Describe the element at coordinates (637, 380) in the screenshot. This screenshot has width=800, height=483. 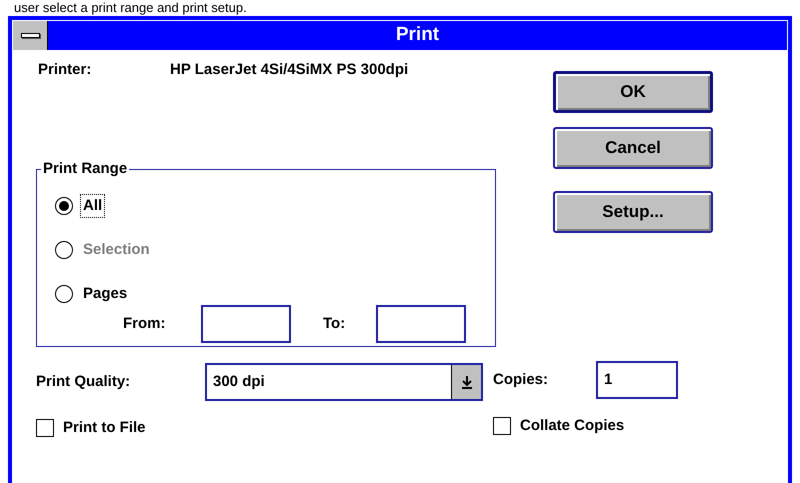
I see `copies-field: 1` at that location.